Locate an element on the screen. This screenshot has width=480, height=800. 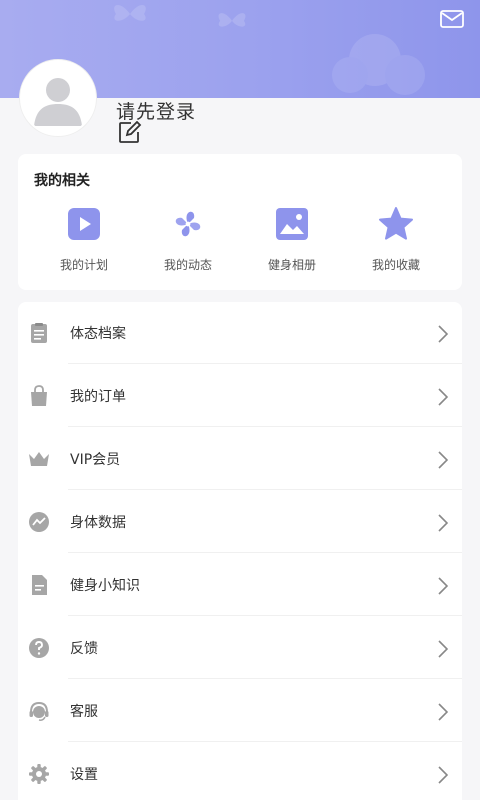
menu-item-label: 设置 is located at coordinates (84, 775).